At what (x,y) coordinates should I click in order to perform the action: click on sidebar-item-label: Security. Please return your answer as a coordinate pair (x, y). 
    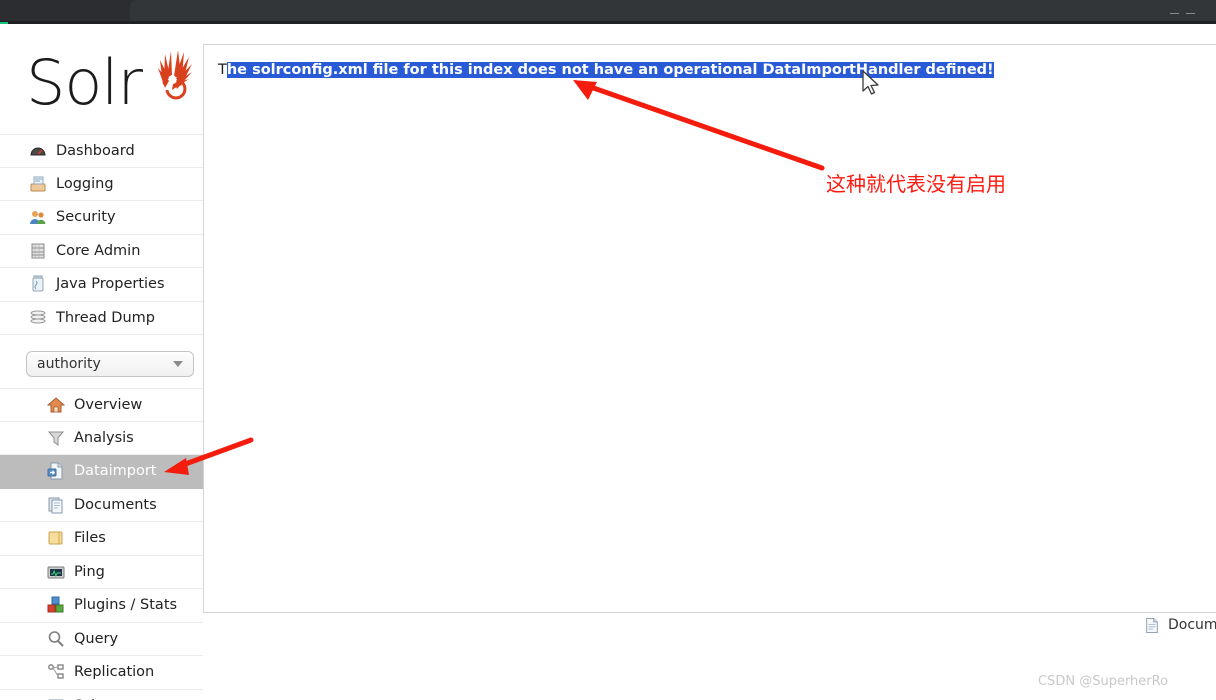
    Looking at the image, I should click on (86, 217).